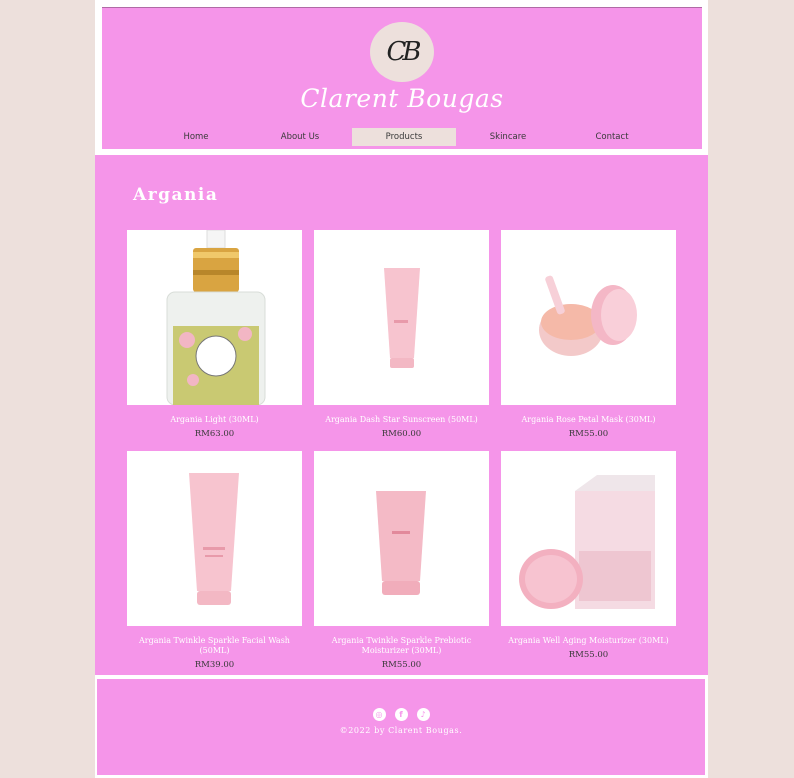 The width and height of the screenshot is (794, 778). I want to click on brand-name: Clarent Bougas, so click(402, 98).